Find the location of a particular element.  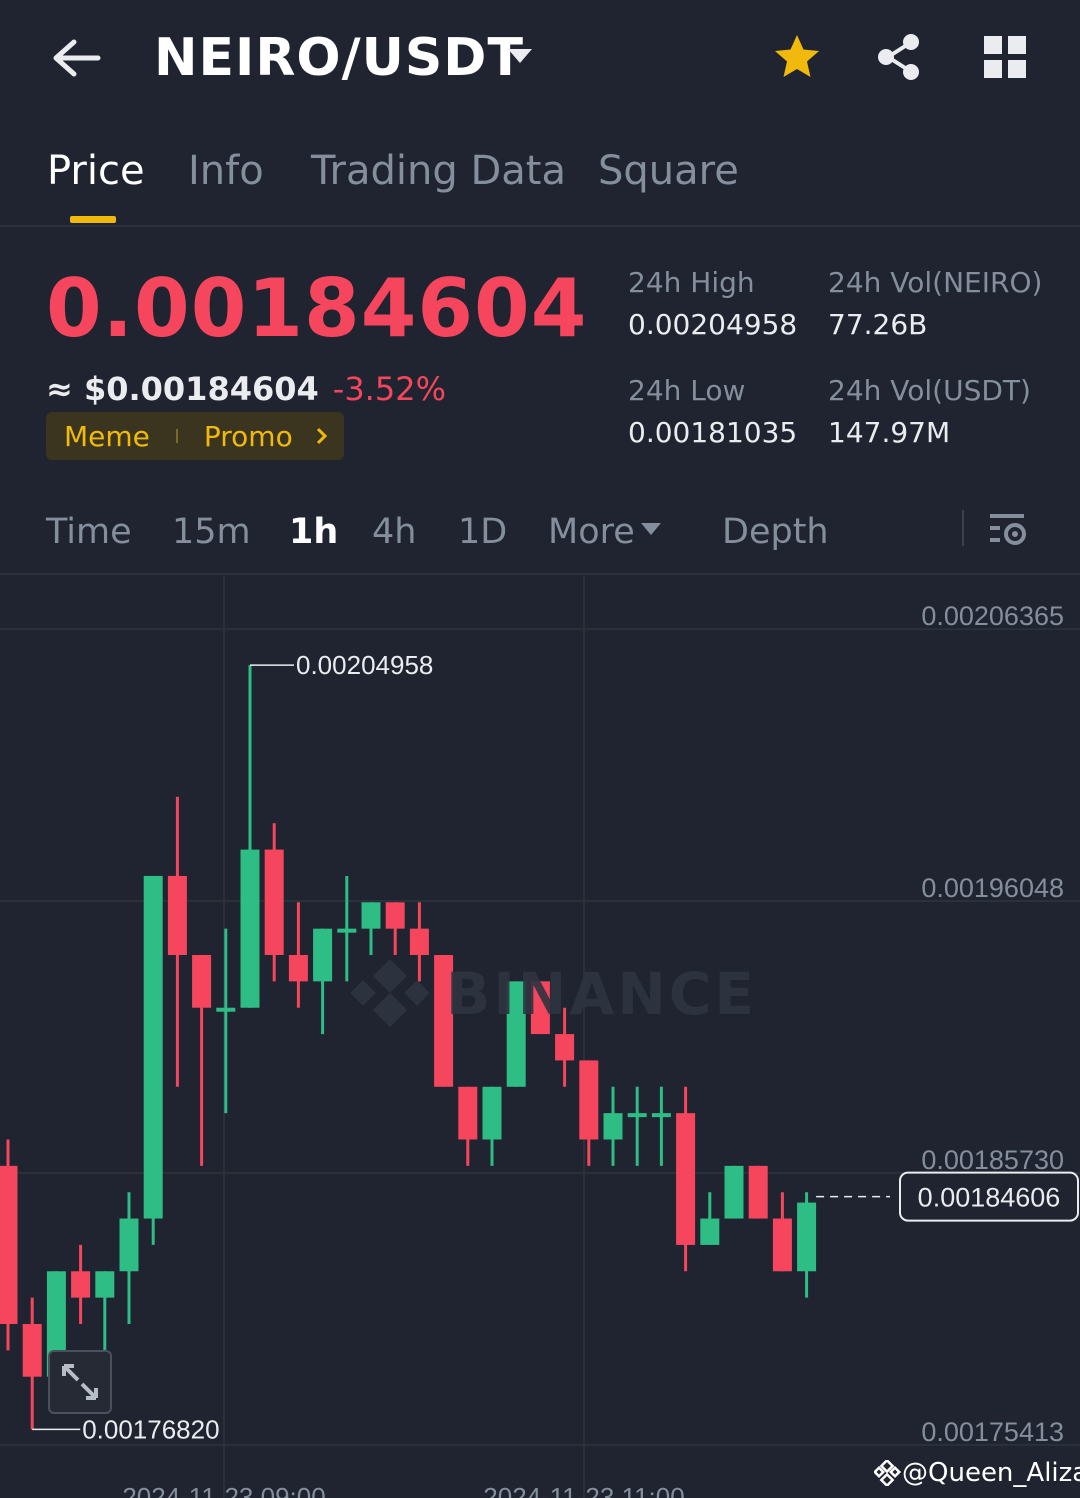

depth-tab: Depth is located at coordinates (775, 532).